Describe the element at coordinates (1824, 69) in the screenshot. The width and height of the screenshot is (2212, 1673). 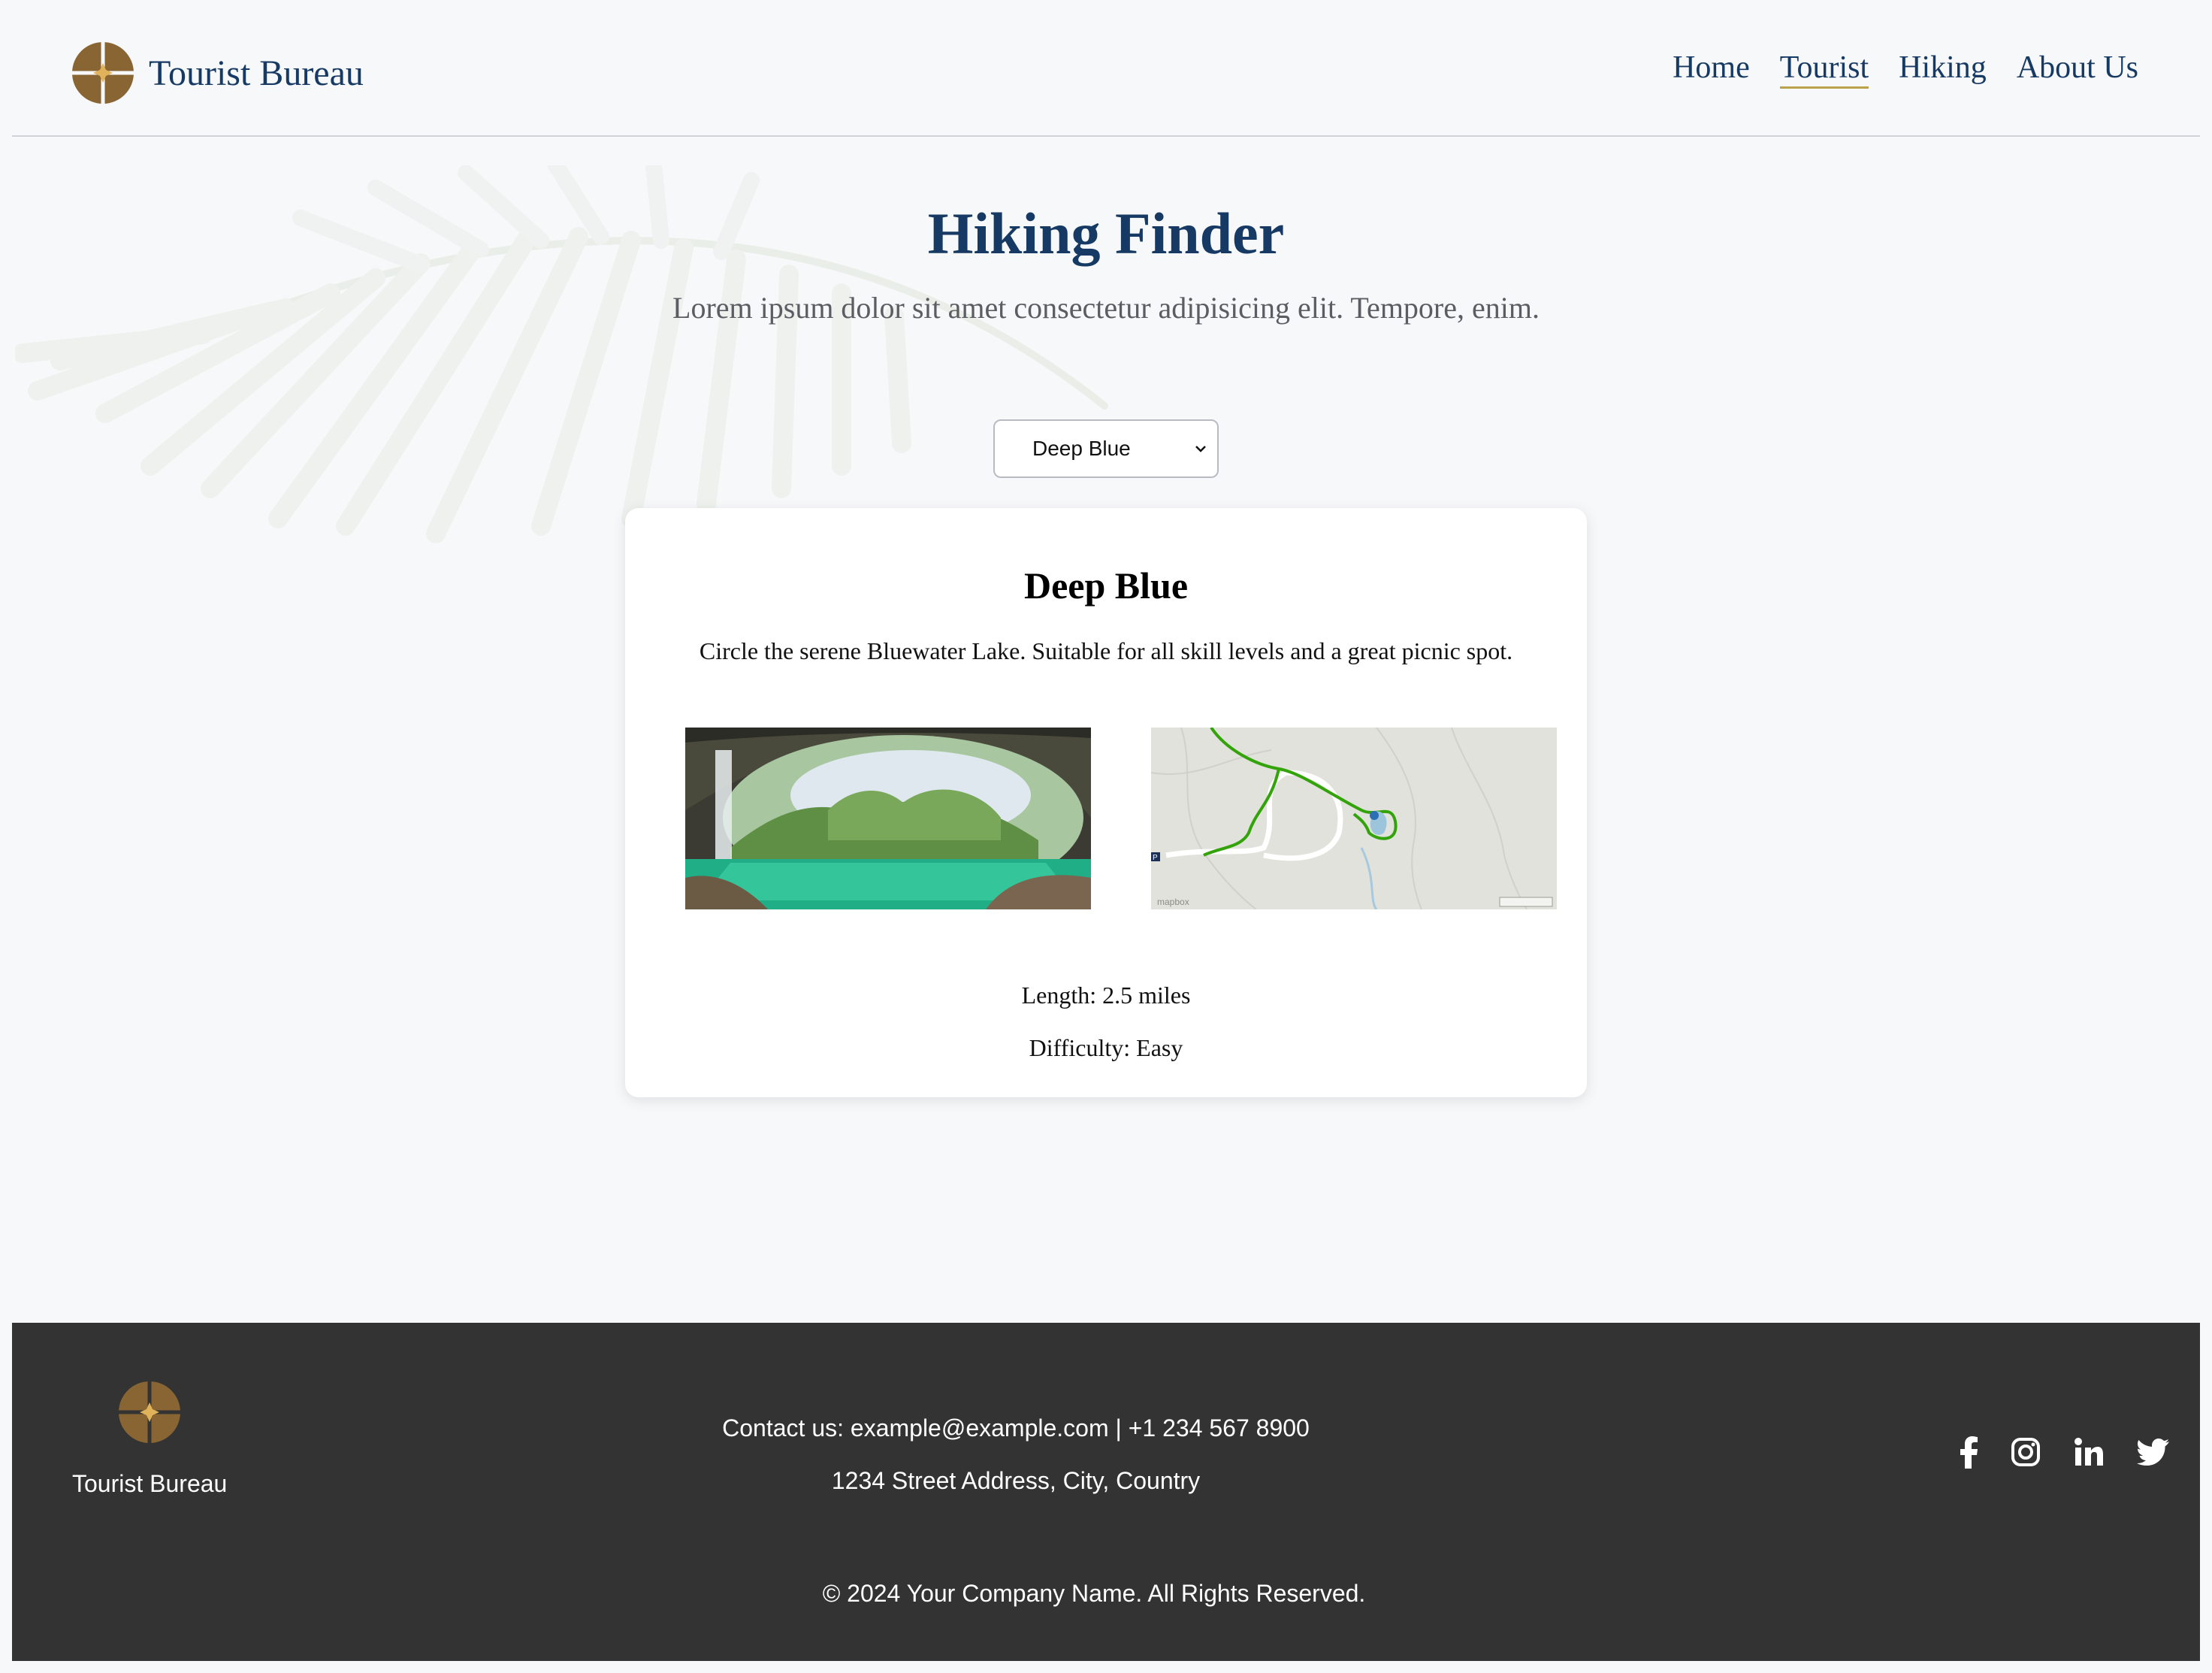
I see `nav-tourist-link: Tourist` at that location.